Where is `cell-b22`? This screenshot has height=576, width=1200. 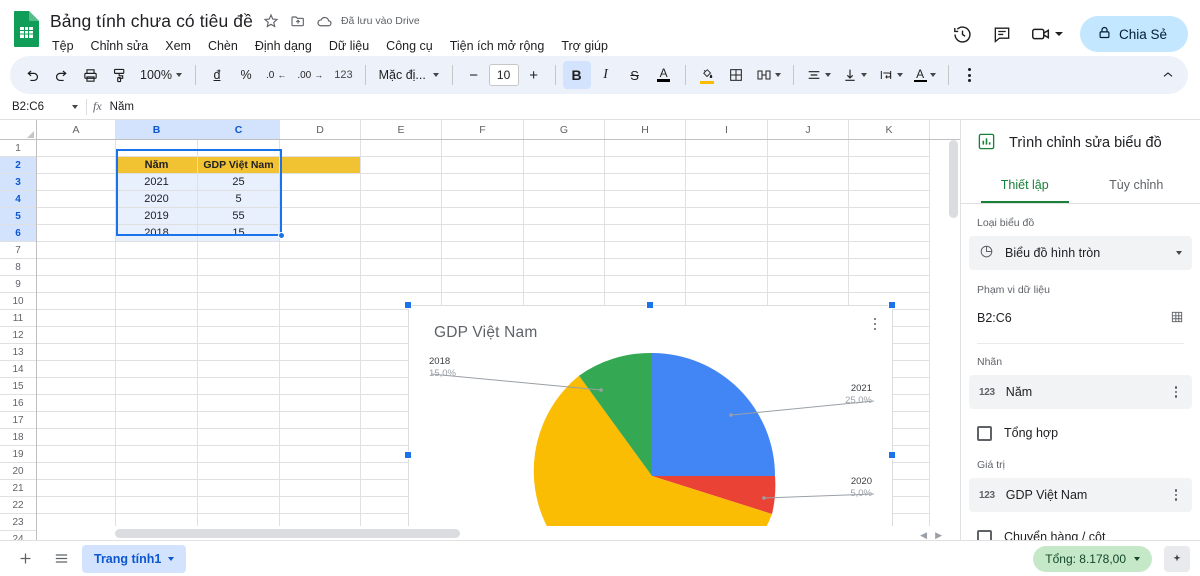
cell-b22 is located at coordinates (157, 505).